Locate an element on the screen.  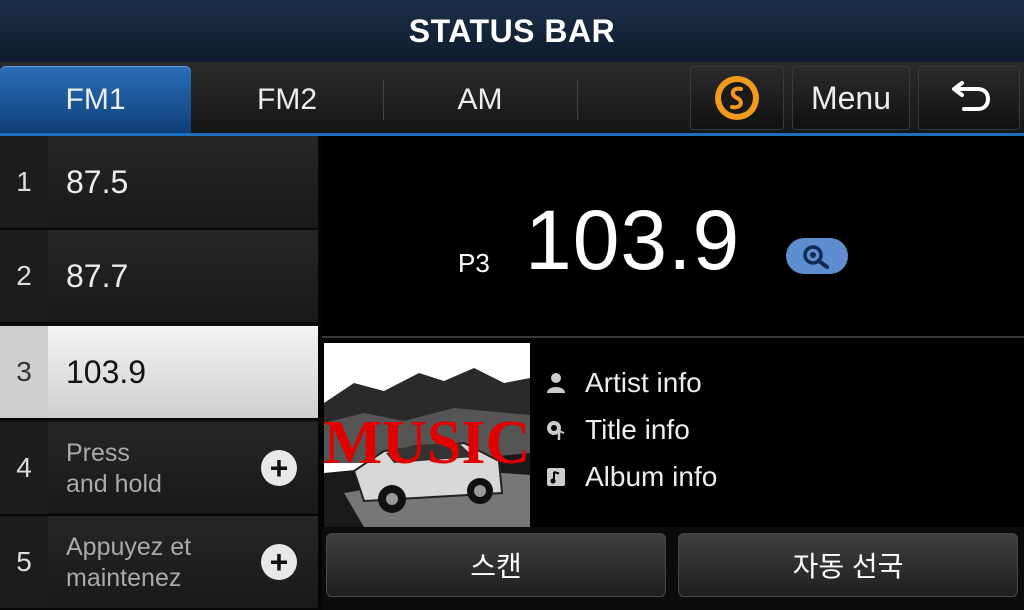
auto-tune-button: 자동 선국 is located at coordinates (848, 565).